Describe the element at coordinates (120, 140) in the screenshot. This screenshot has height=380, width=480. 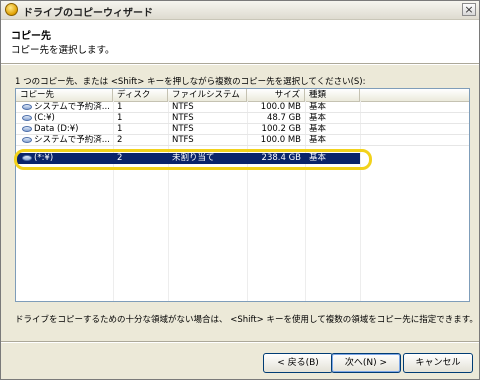
I see `cell-disk: 2` at that location.